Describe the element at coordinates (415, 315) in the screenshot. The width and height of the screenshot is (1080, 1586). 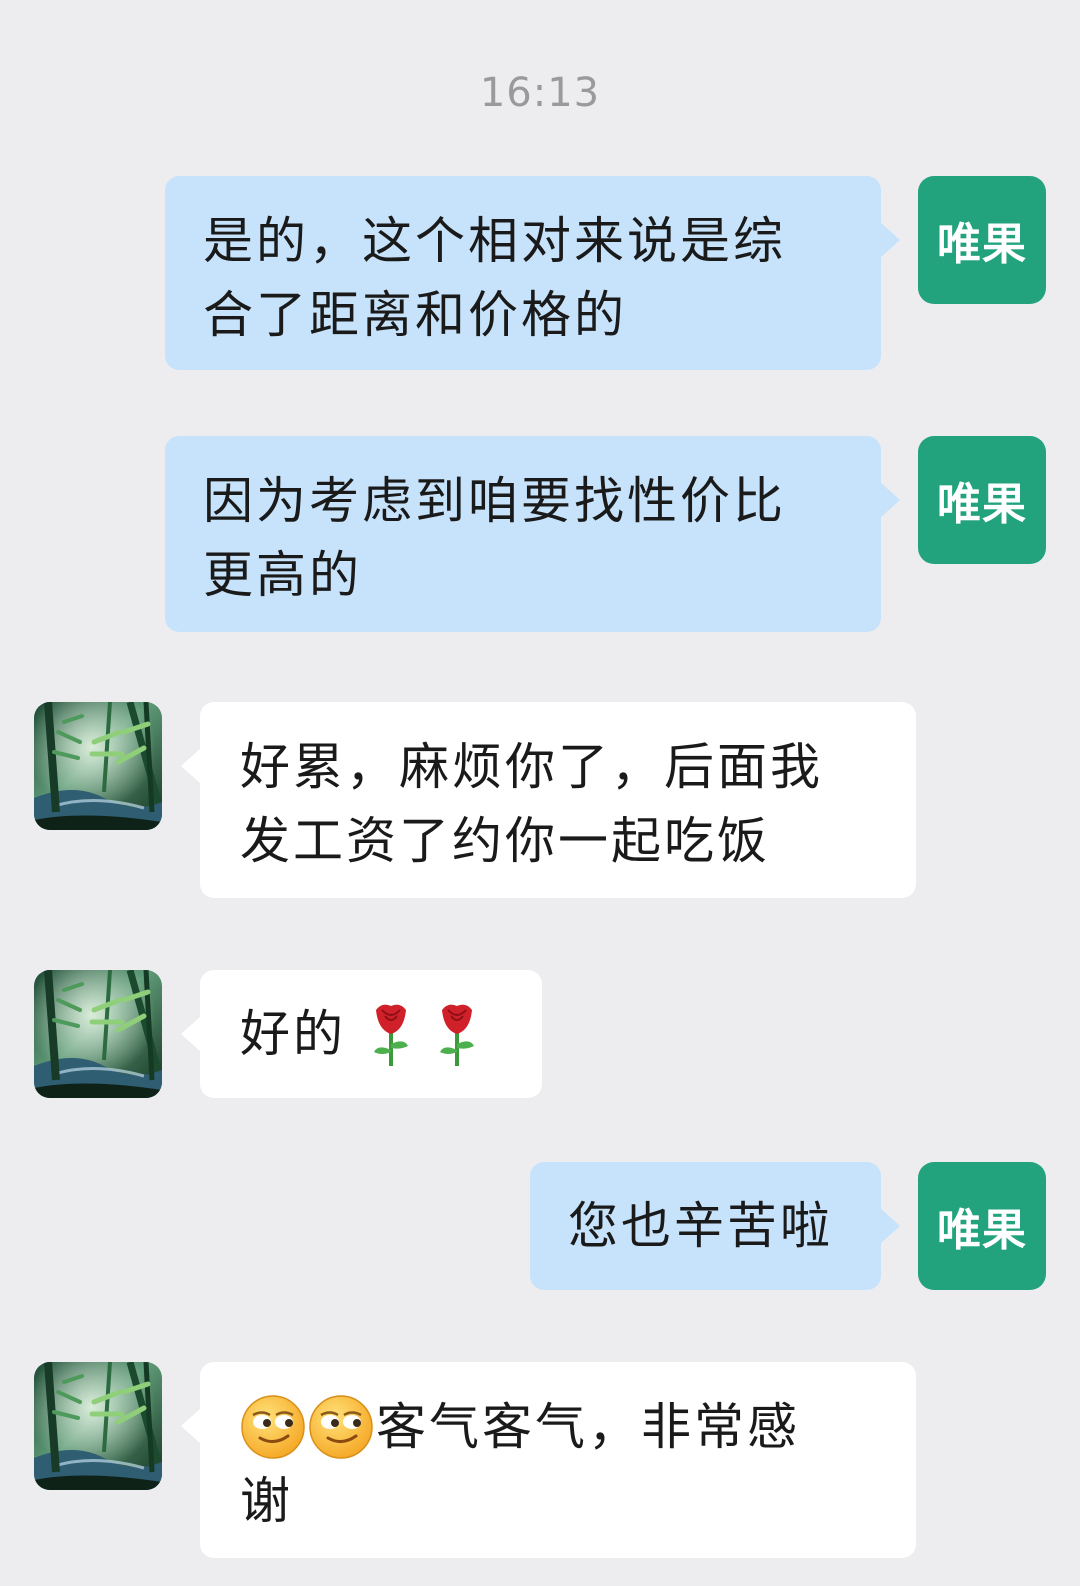
I see `message-line: 合了距离和价格的` at that location.